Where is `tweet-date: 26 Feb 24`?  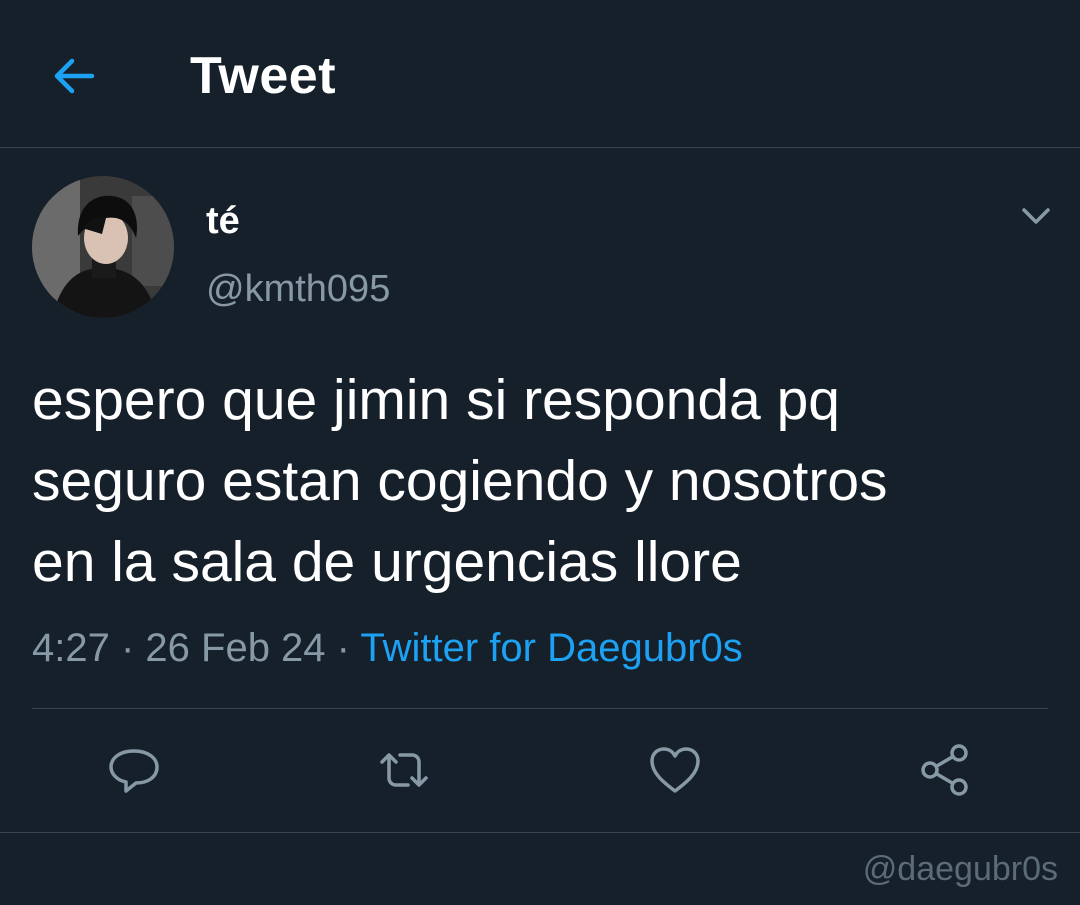 tweet-date: 26 Feb 24 is located at coordinates (235, 648).